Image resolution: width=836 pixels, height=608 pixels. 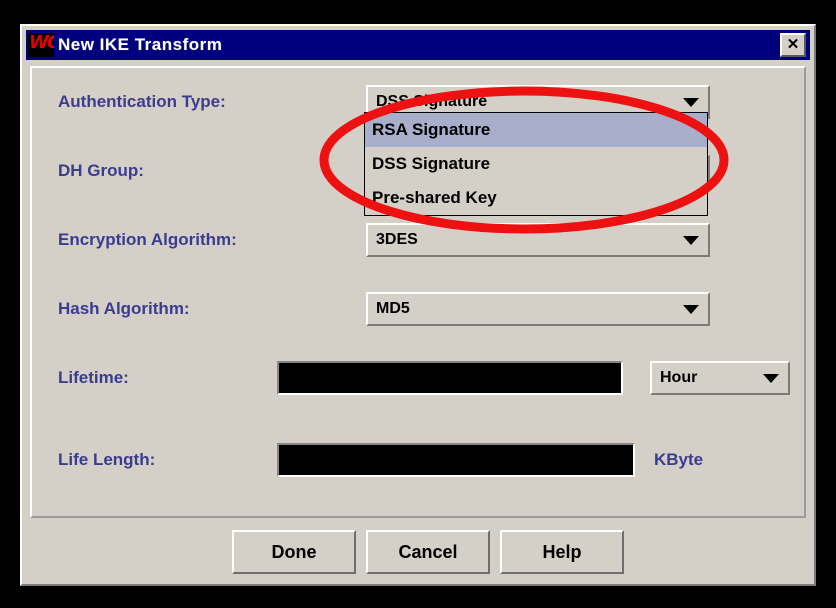 I want to click on help-button: Help, so click(x=562, y=552).